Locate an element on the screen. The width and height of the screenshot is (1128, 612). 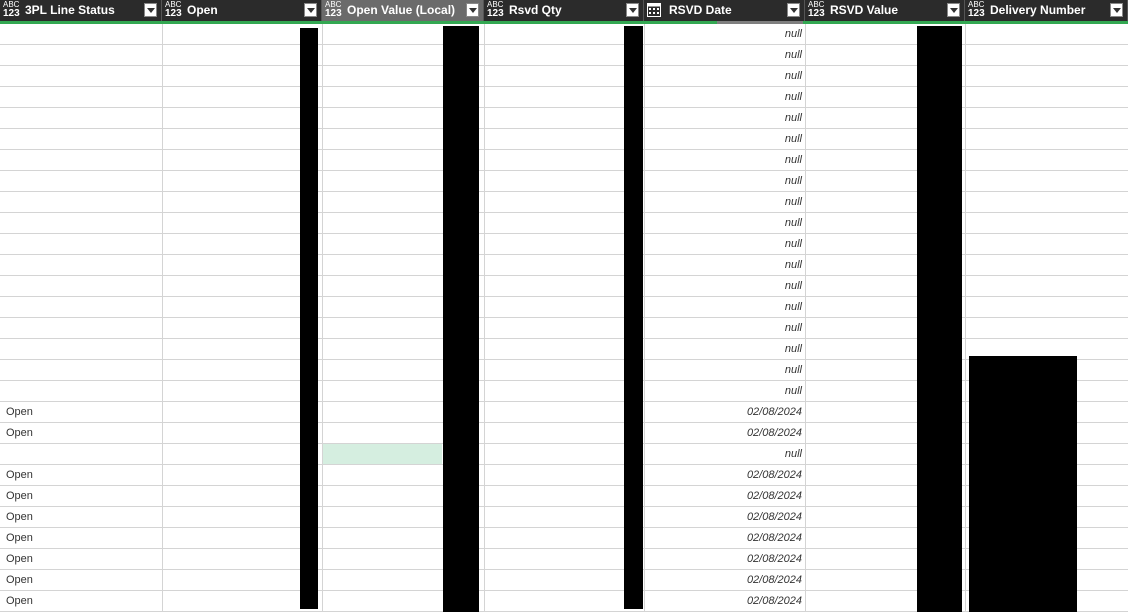
column-header-rsvd-date: RSVD Date is located at coordinates (724, 10).